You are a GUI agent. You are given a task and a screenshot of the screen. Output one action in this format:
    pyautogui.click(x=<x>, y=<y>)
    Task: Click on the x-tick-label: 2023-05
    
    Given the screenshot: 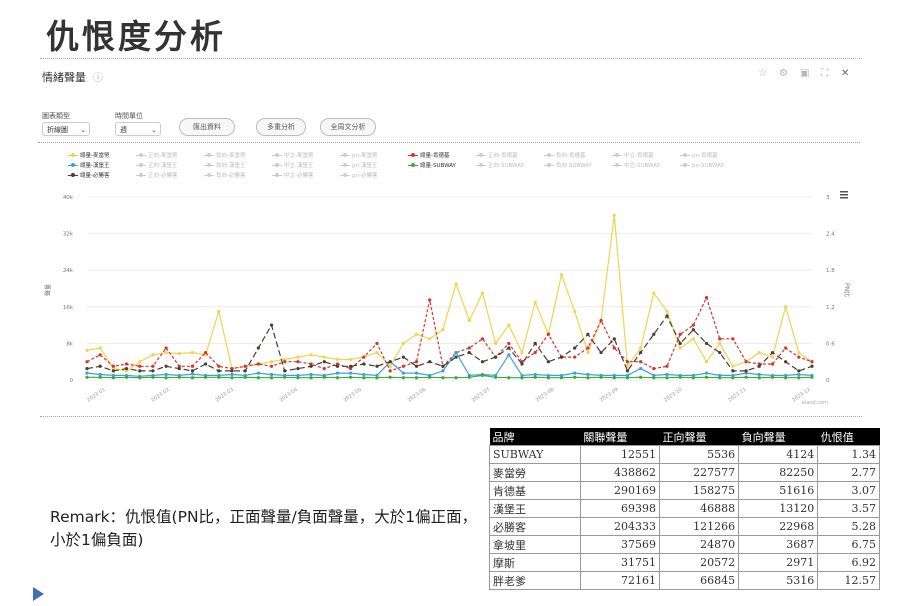 What is the action you would take?
    pyautogui.click(x=353, y=395)
    